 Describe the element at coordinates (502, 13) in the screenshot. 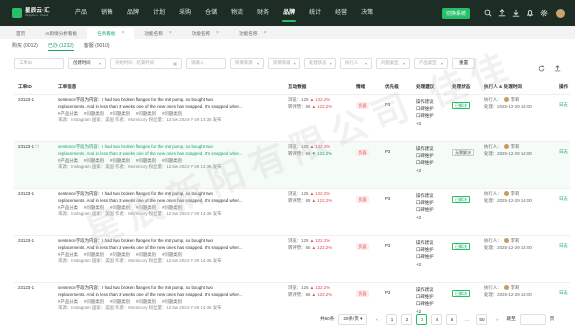

I see `upload-icon` at that location.